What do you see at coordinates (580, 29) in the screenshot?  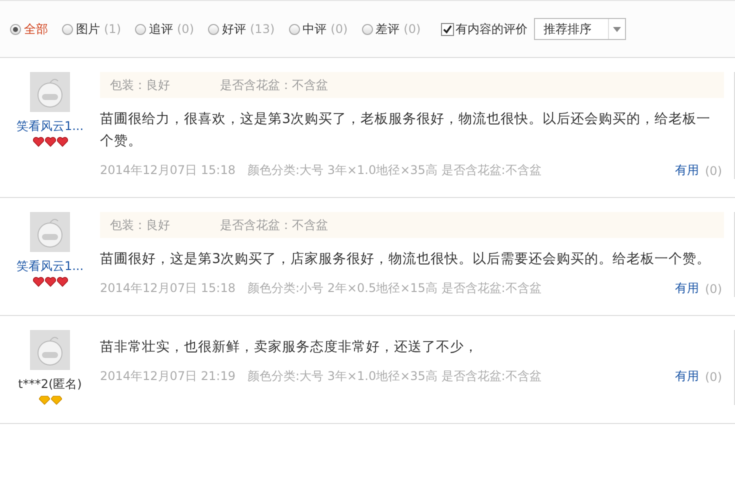 I see `sort-dropdown: 推荐排序` at bounding box center [580, 29].